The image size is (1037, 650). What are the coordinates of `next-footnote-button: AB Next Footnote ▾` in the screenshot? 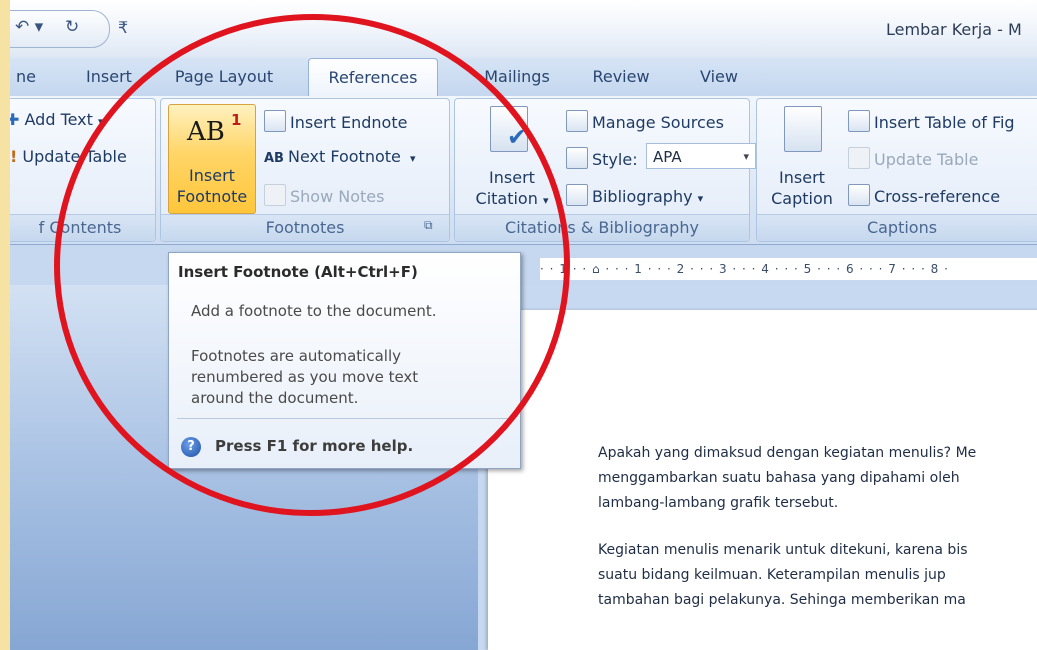 It's located at (340, 156).